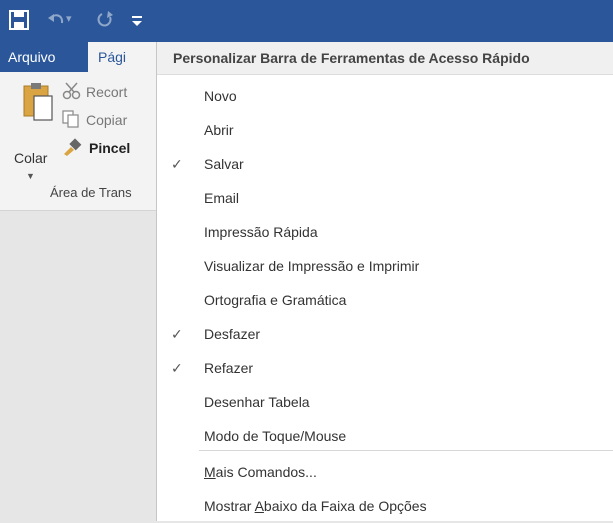 The image size is (613, 523). Describe the element at coordinates (385, 436) in the screenshot. I see `menu-item-modo-toque: Modo de Toque/Mouse` at that location.